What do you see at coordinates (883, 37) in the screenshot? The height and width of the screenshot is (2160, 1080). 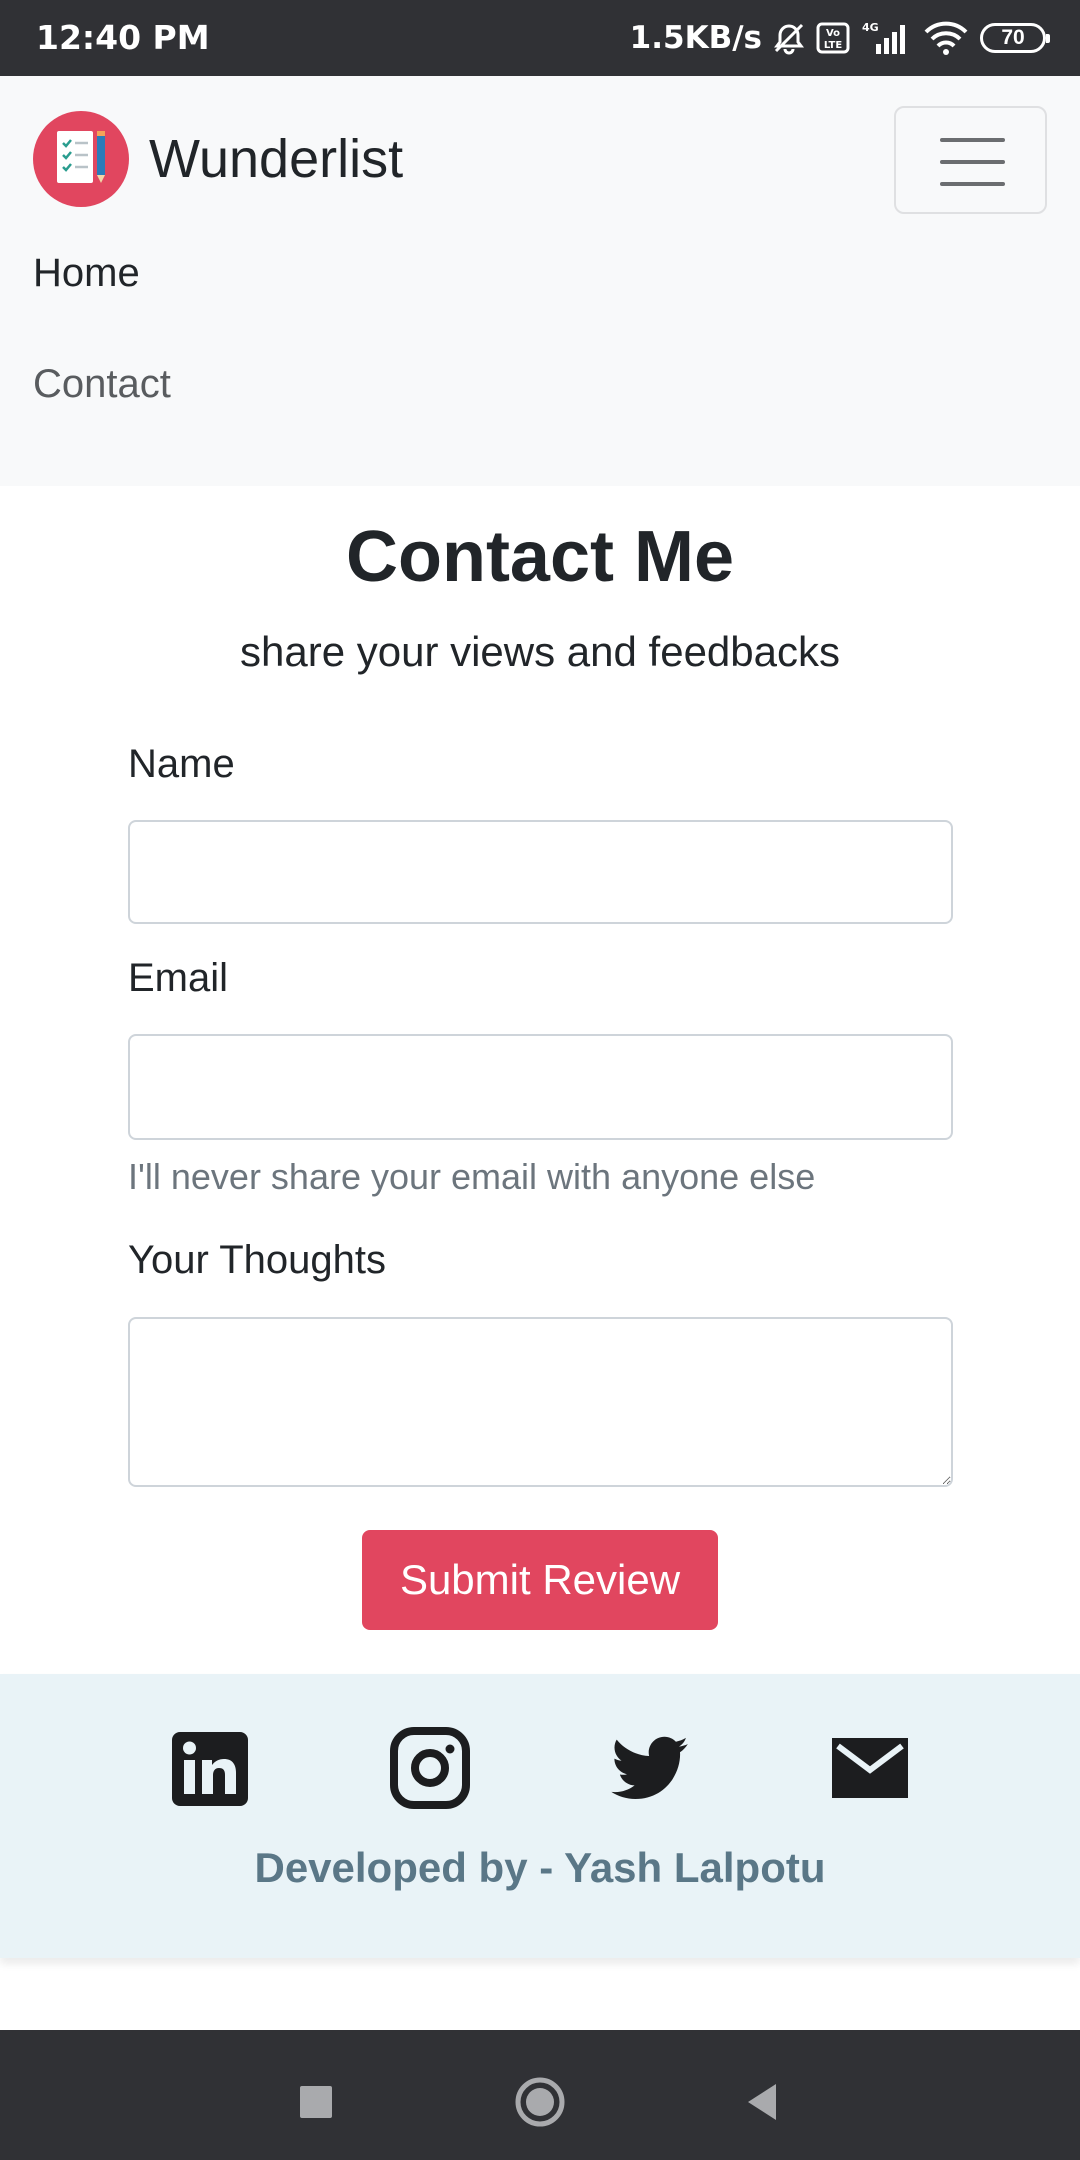 I see `signal-4g-icon: 4G` at bounding box center [883, 37].